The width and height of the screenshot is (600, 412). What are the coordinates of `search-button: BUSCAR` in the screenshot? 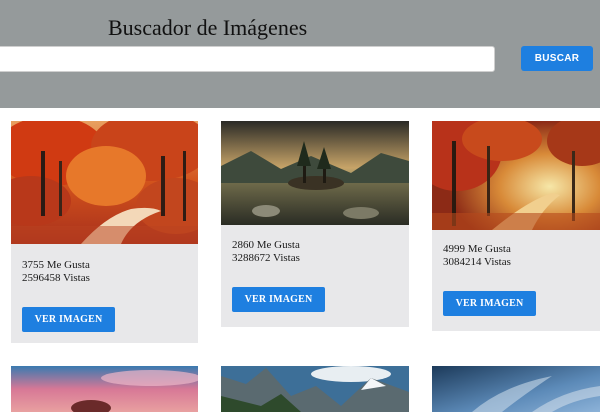 It's located at (557, 58).